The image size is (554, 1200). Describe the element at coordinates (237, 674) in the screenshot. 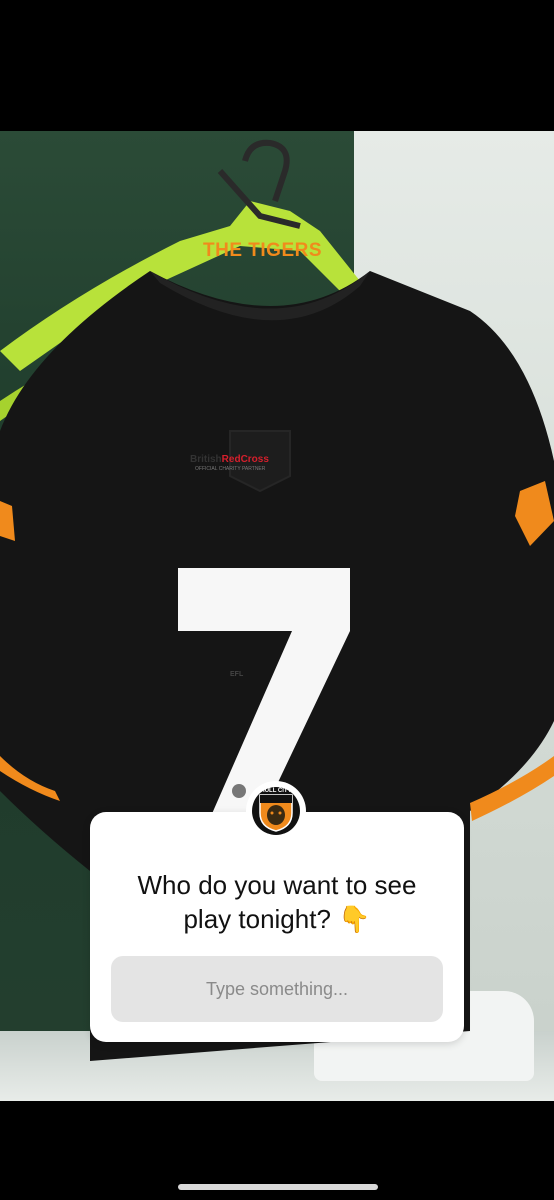

I see `efl-badge: EFL` at that location.